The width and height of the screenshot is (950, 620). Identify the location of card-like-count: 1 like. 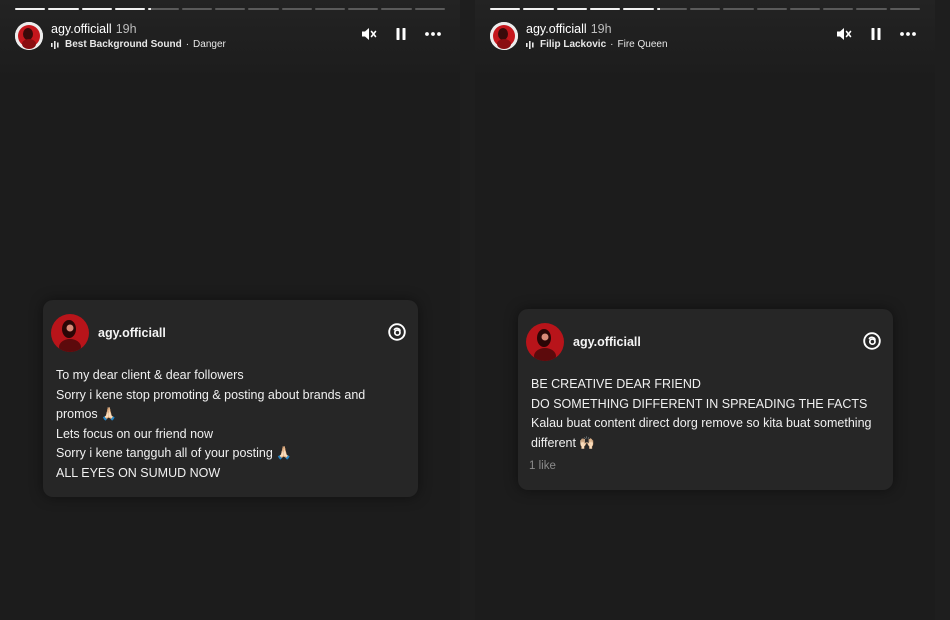
(542, 466).